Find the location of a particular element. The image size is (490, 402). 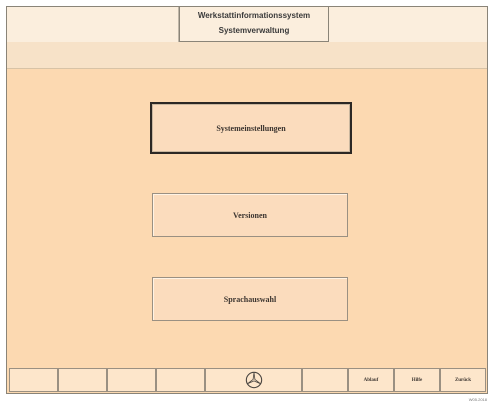

app-title: Werkstattinformationssystem is located at coordinates (254, 15).